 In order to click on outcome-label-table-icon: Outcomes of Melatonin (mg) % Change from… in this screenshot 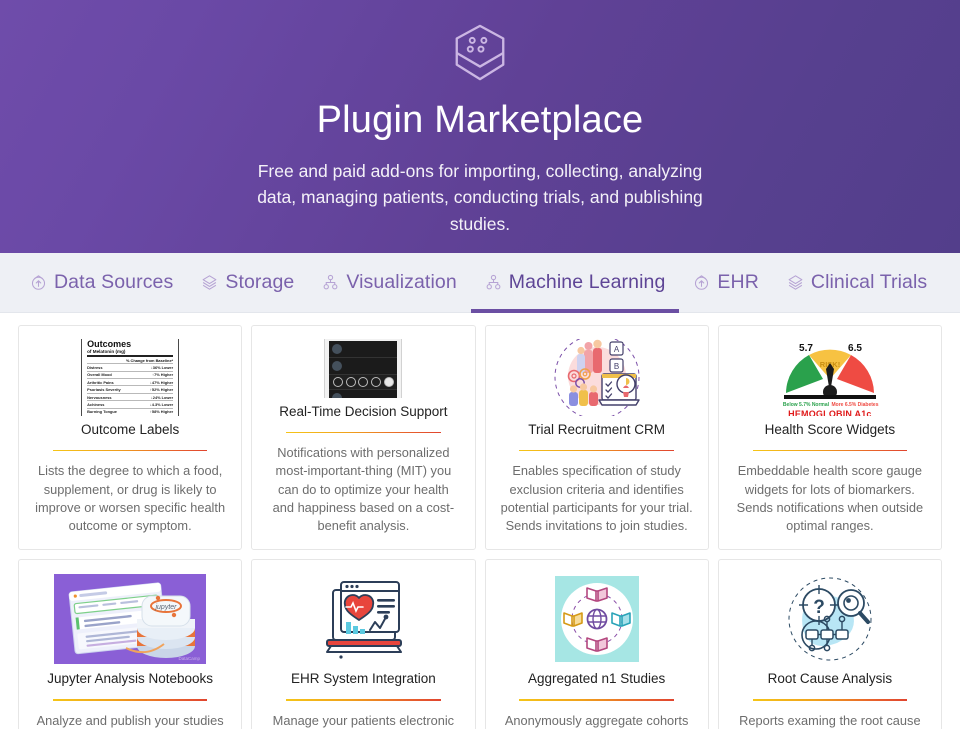, I will do `click(130, 377)`.